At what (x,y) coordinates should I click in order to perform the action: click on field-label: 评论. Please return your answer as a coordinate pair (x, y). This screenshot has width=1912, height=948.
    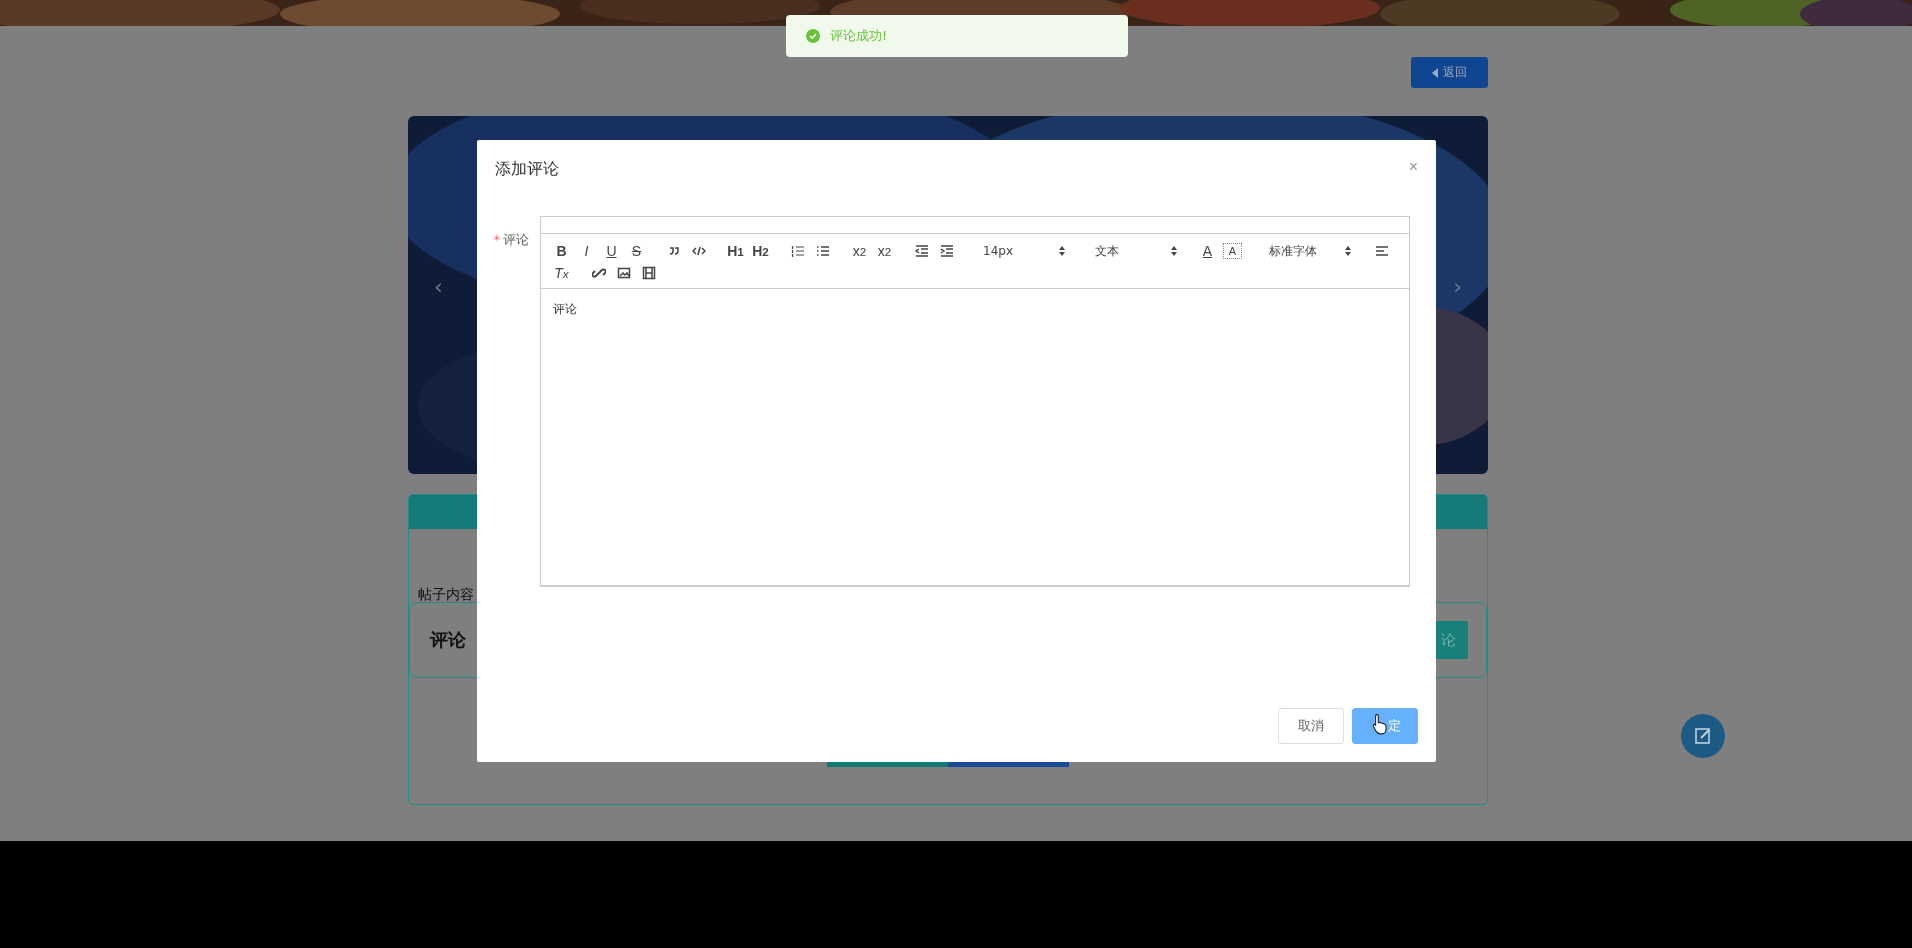
    Looking at the image, I should click on (516, 239).